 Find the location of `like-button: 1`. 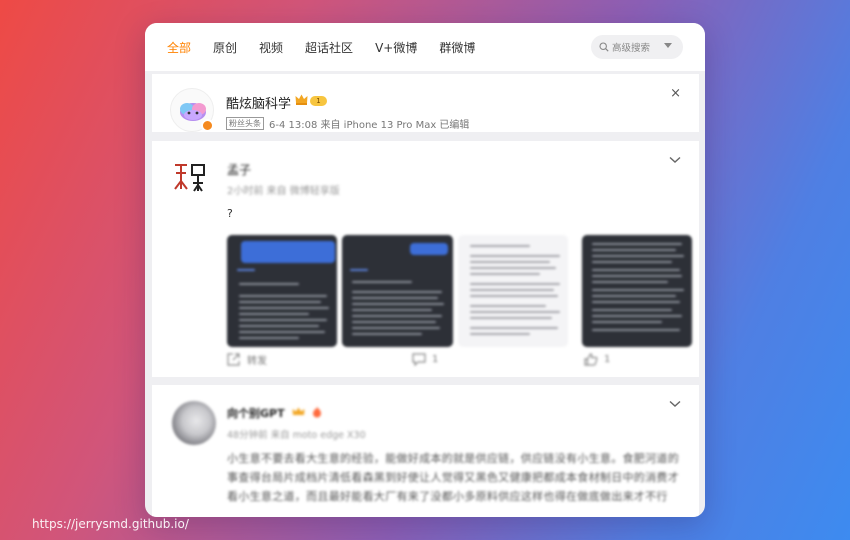

like-button: 1 is located at coordinates (597, 359).